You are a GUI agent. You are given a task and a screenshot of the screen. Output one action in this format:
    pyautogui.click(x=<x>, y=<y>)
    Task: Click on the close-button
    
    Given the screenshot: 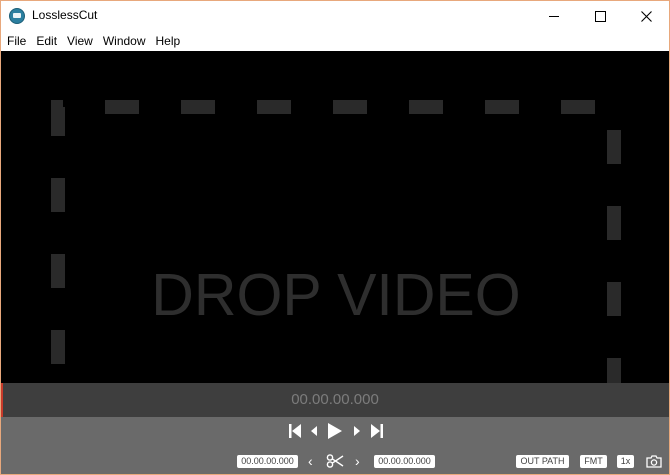 What is the action you would take?
    pyautogui.click(x=646, y=16)
    